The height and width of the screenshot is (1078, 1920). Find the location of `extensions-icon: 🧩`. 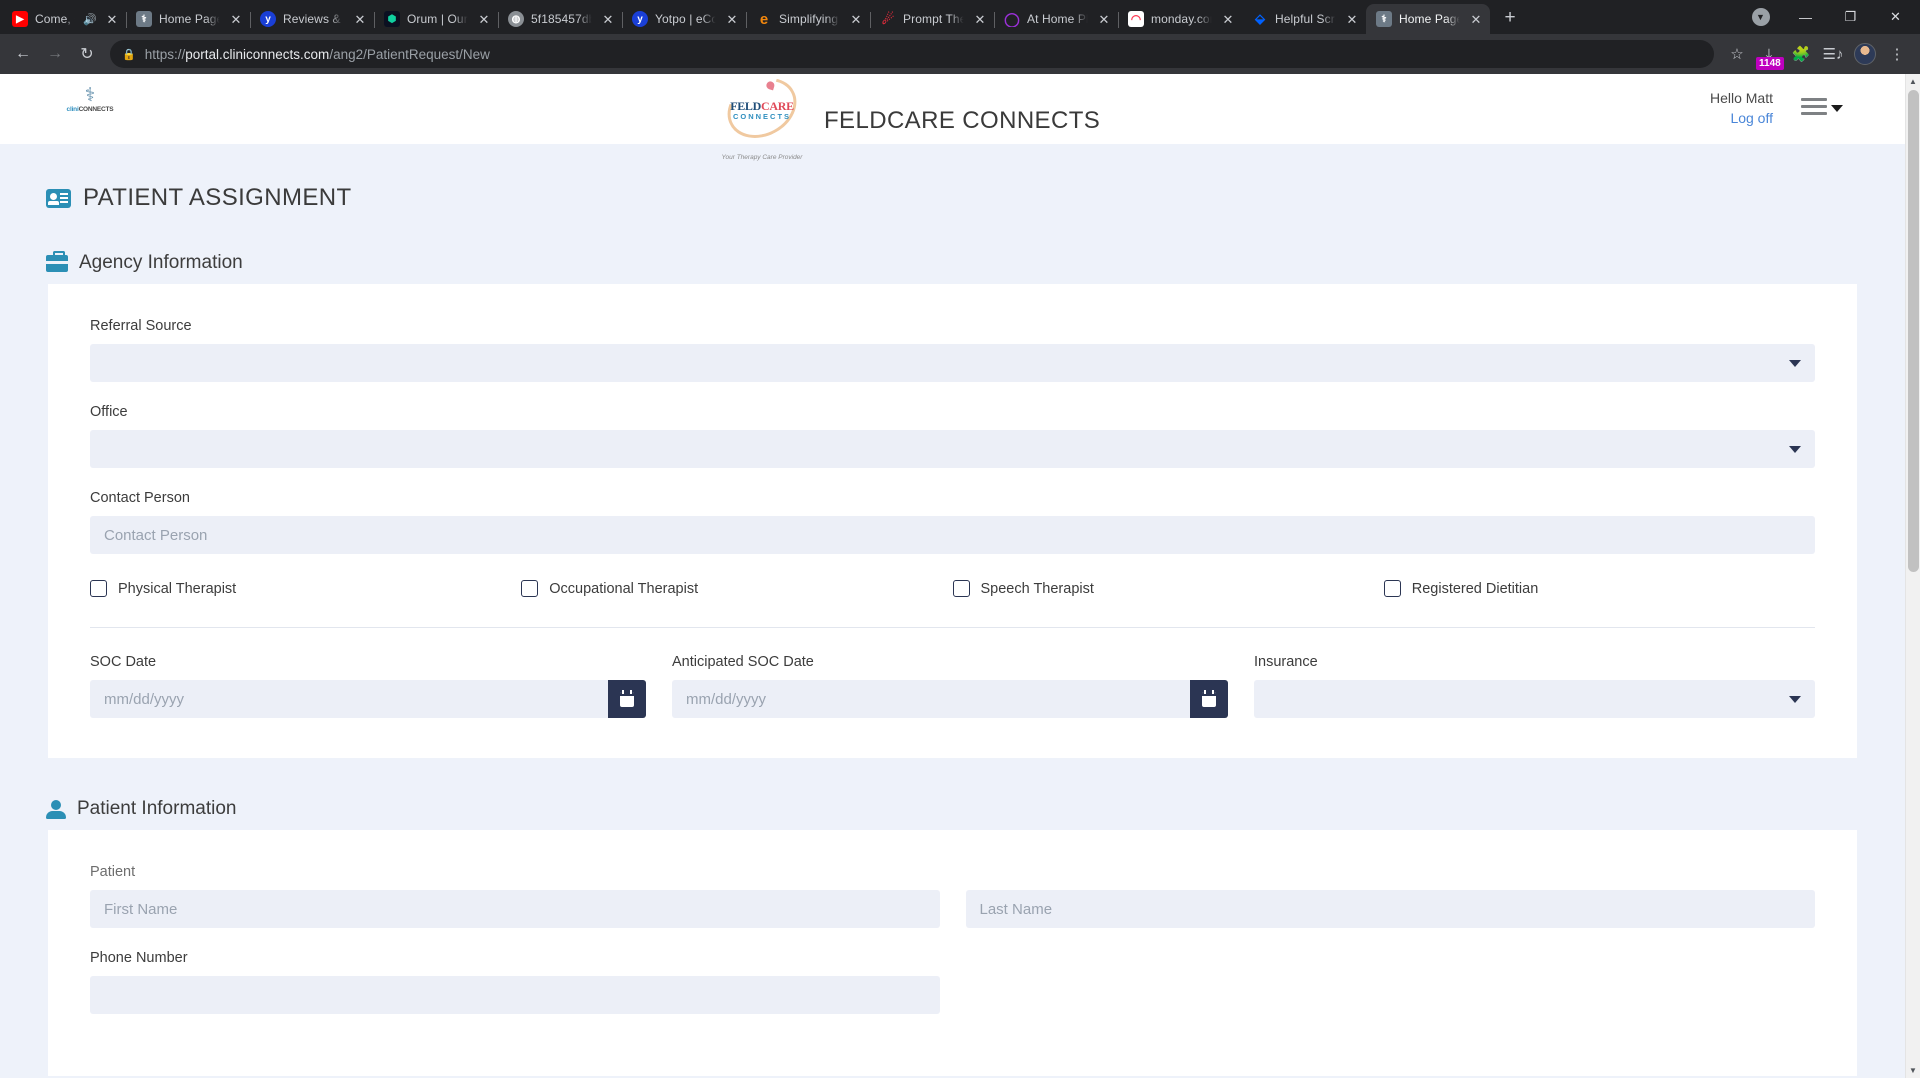

extensions-icon: 🧩 is located at coordinates (1801, 54).